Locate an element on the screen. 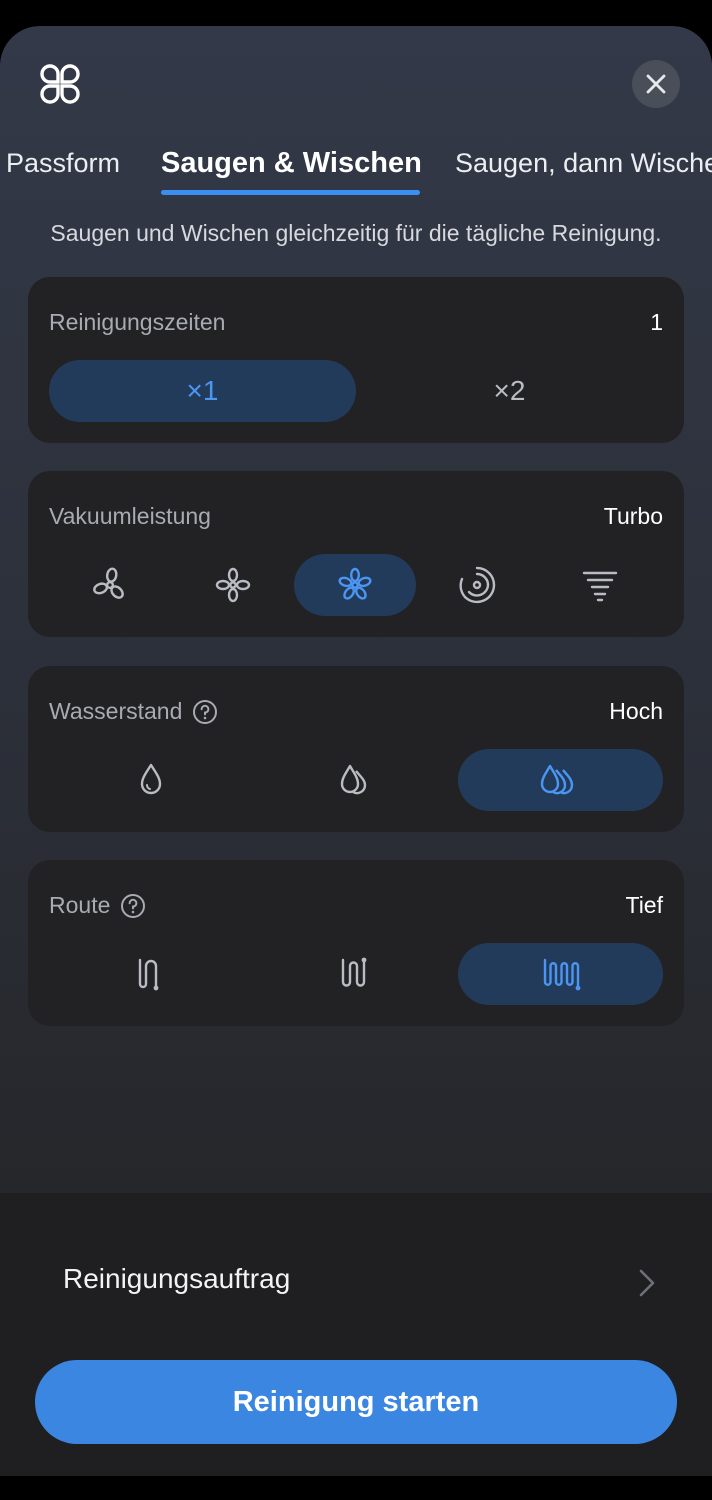  water-medium-icon is located at coordinates (353, 779).